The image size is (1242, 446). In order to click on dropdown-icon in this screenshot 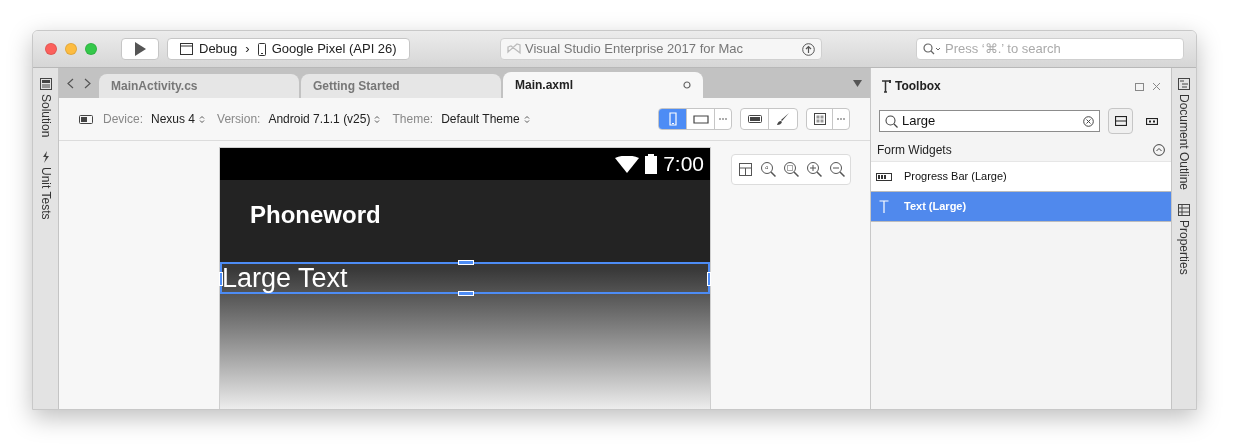, I will do `click(857, 83)`.